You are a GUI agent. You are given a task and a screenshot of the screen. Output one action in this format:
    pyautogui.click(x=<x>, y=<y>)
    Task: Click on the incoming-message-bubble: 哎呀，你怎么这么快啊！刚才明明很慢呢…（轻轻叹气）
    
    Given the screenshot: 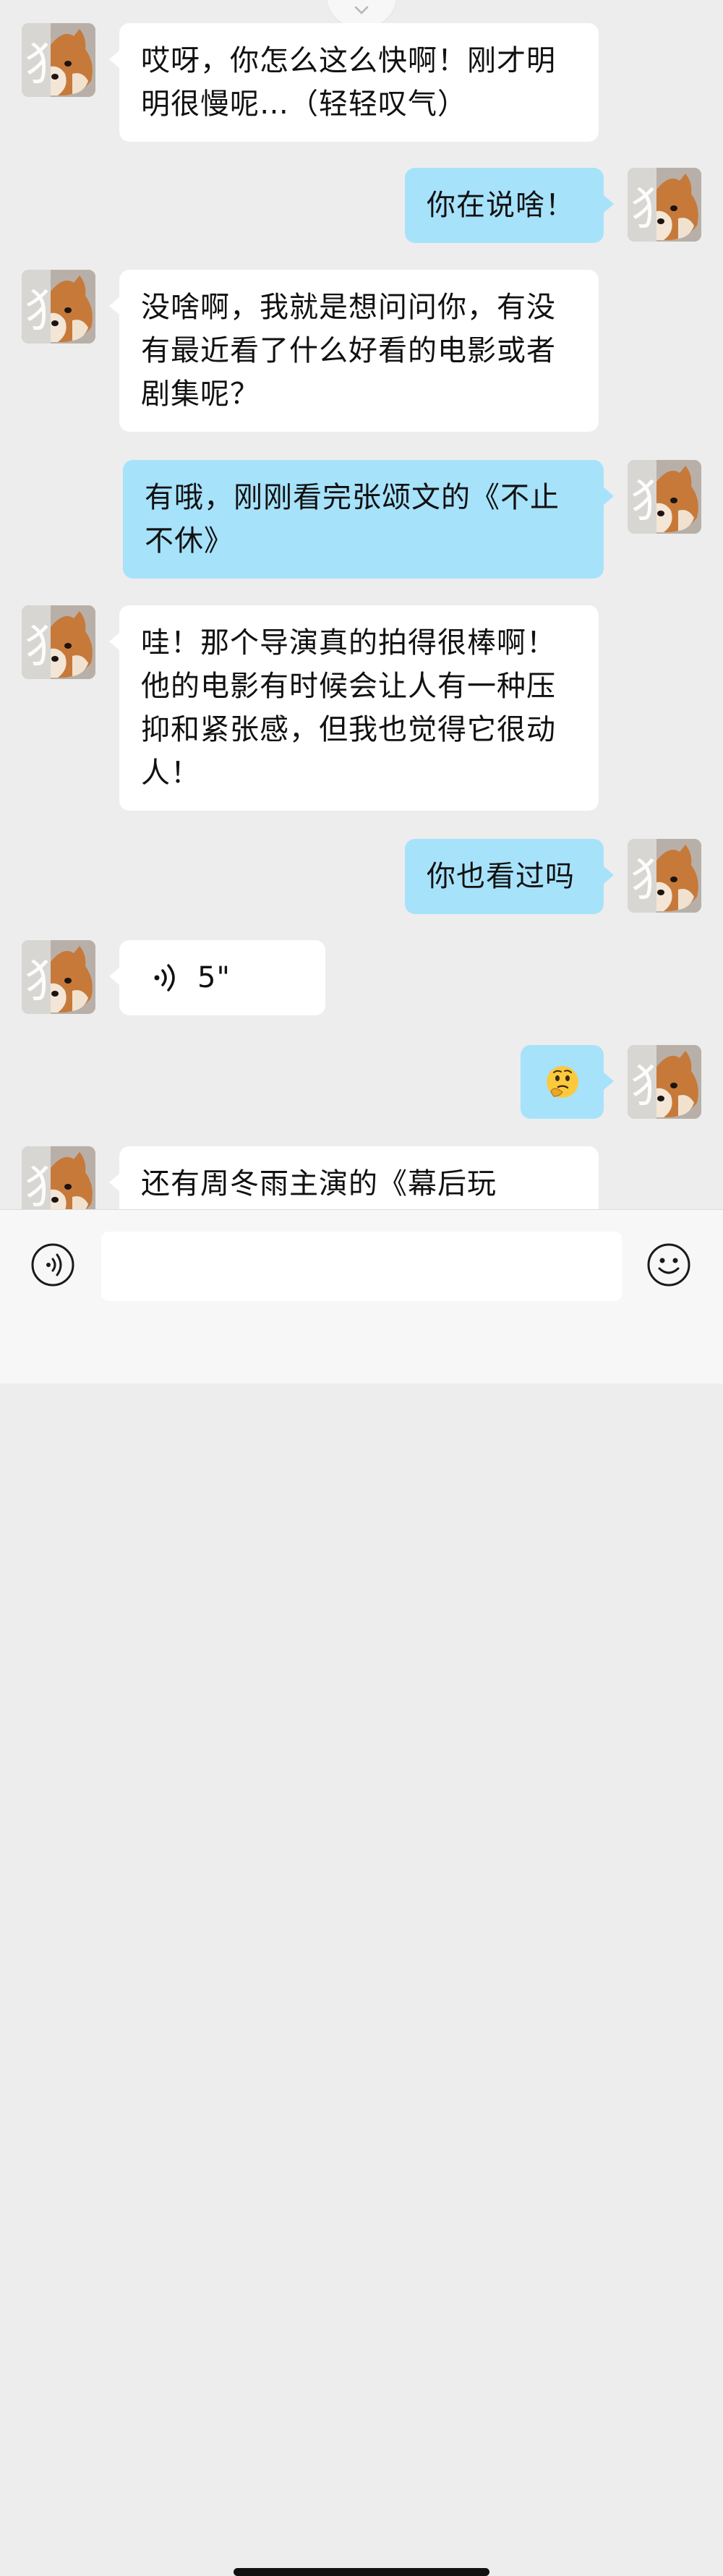 What is the action you would take?
    pyautogui.click(x=354, y=82)
    